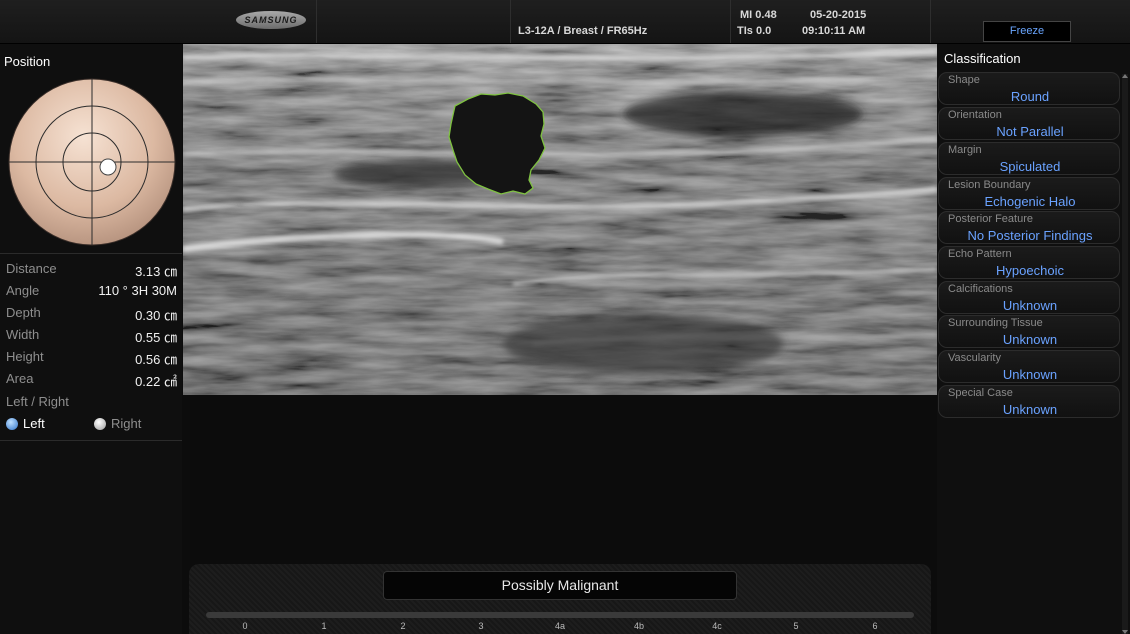  What do you see at coordinates (965, 150) in the screenshot?
I see `classification-label: Margin` at bounding box center [965, 150].